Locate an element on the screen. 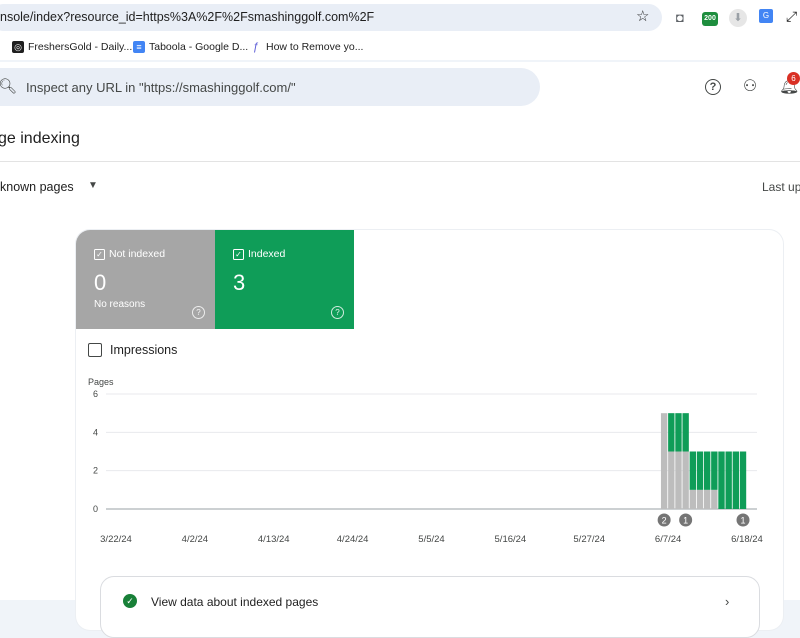 This screenshot has height=638, width=800. pages-filter-dropdown: known pages ▼ is located at coordinates (49, 187).